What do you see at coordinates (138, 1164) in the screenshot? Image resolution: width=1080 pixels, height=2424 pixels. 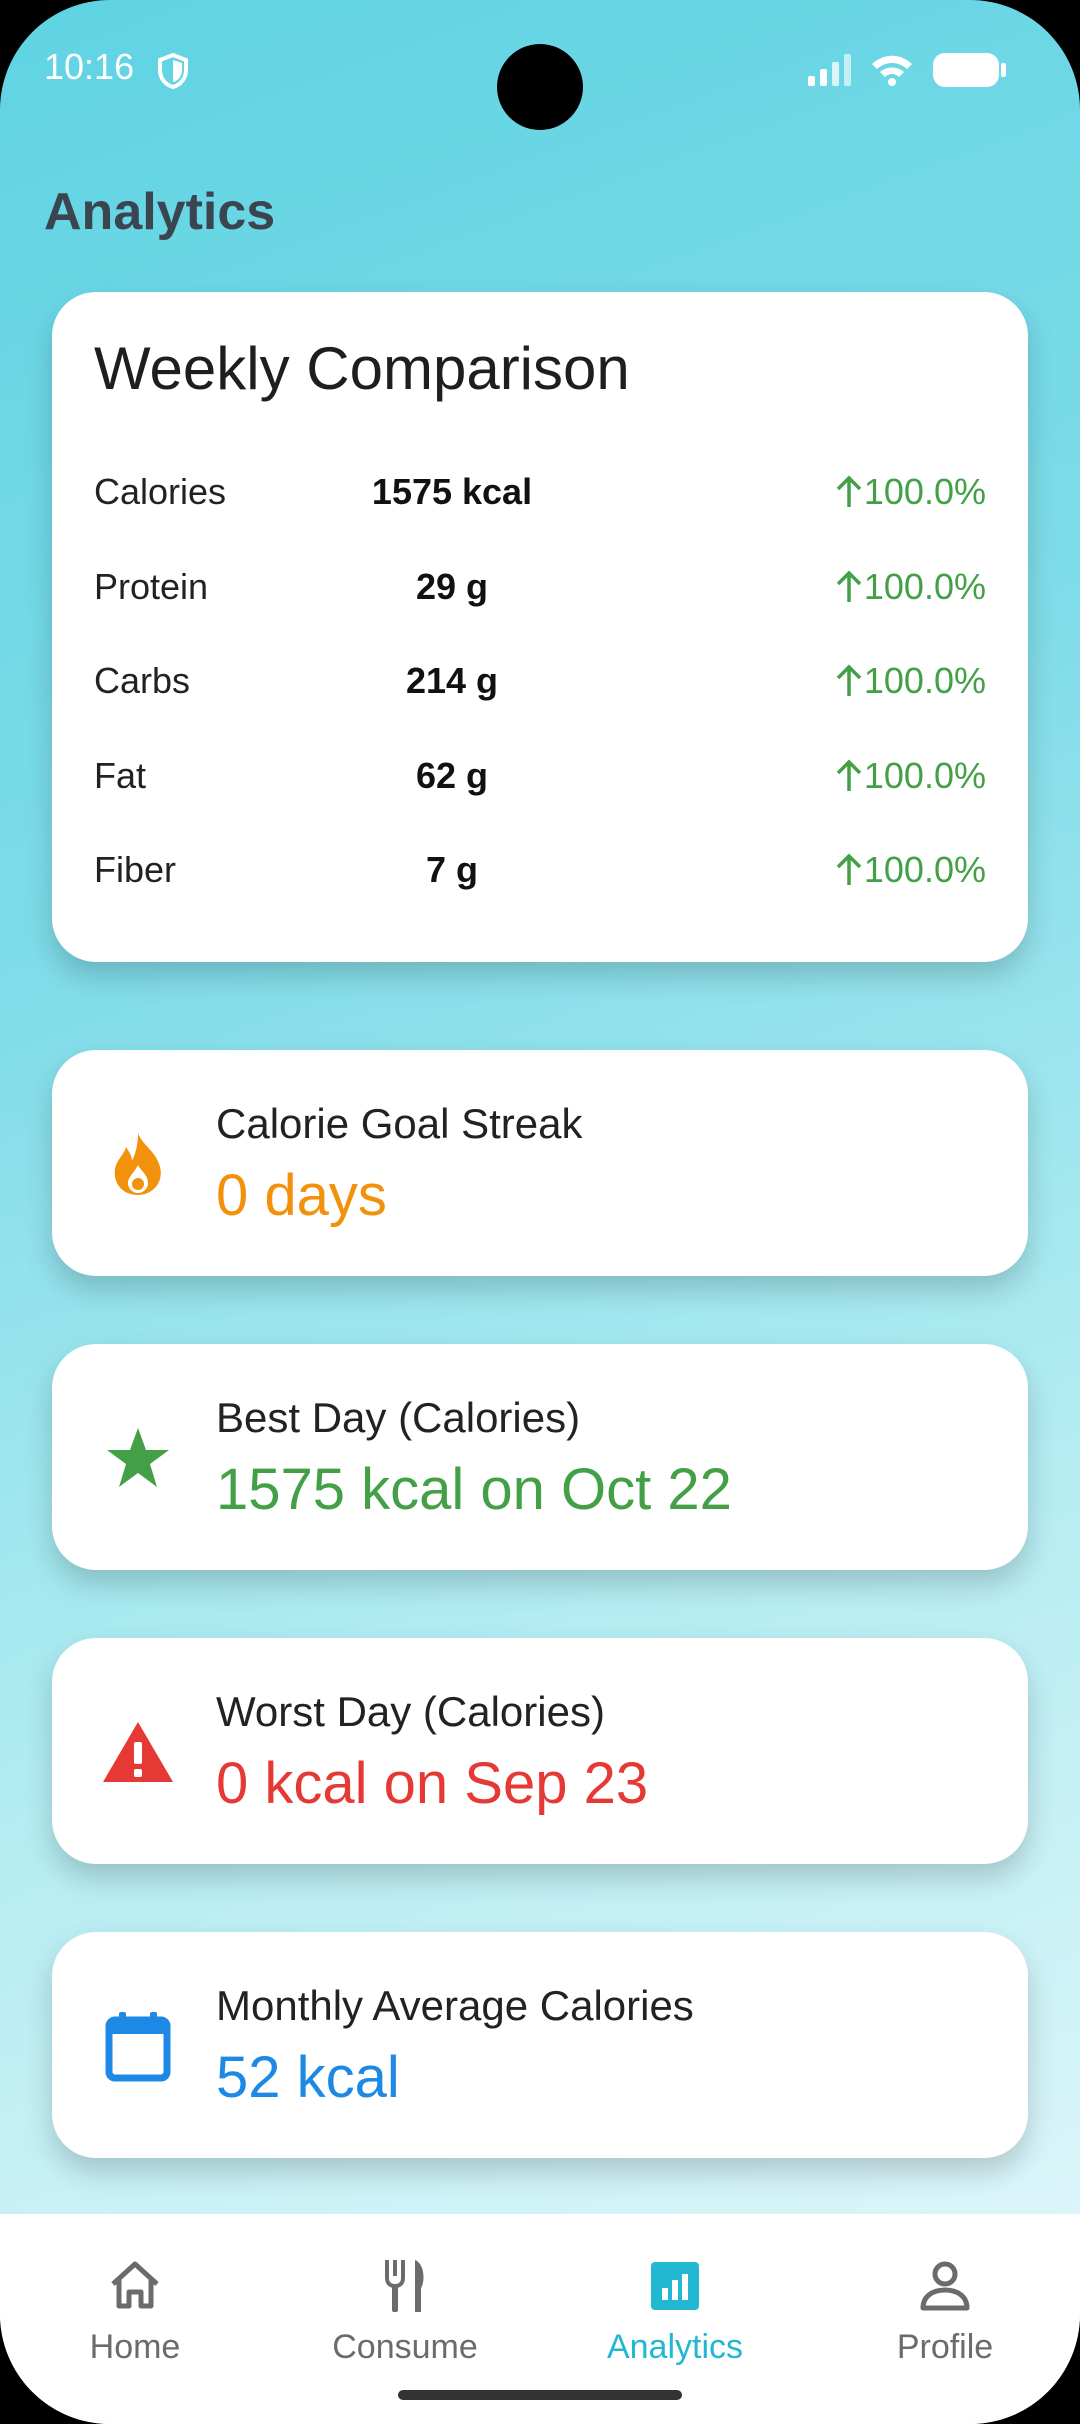 I see `fire-icon` at bounding box center [138, 1164].